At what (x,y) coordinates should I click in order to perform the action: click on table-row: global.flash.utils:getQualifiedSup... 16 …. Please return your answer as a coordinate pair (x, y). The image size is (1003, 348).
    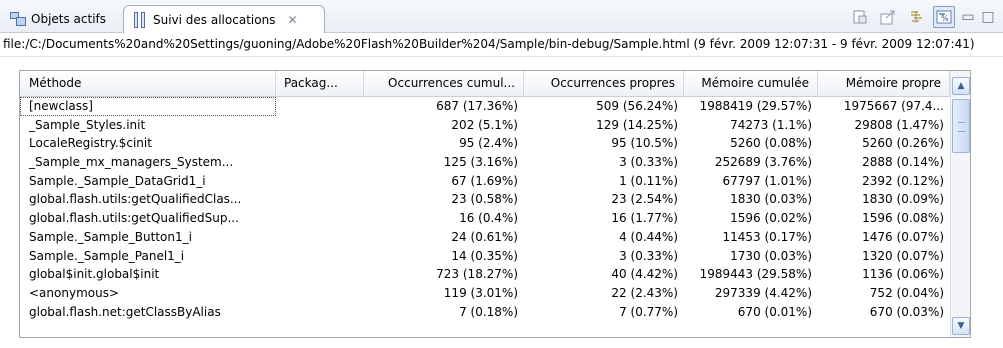
    Looking at the image, I should click on (485, 218).